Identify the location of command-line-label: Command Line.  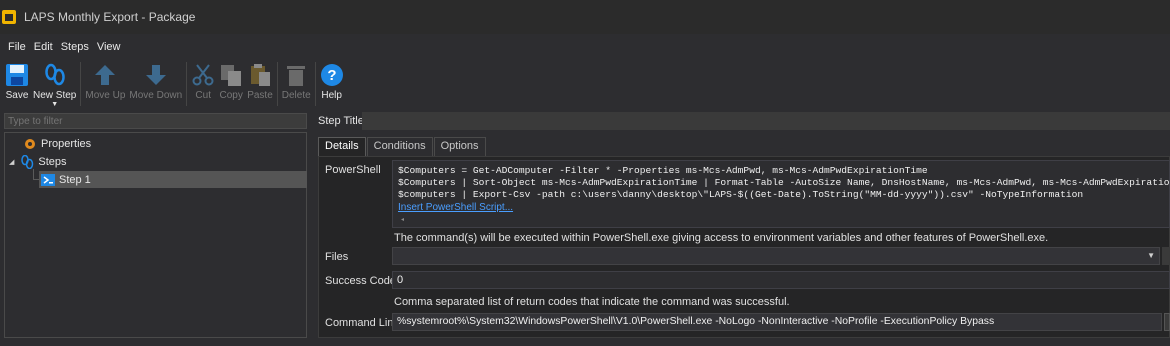
(362, 323).